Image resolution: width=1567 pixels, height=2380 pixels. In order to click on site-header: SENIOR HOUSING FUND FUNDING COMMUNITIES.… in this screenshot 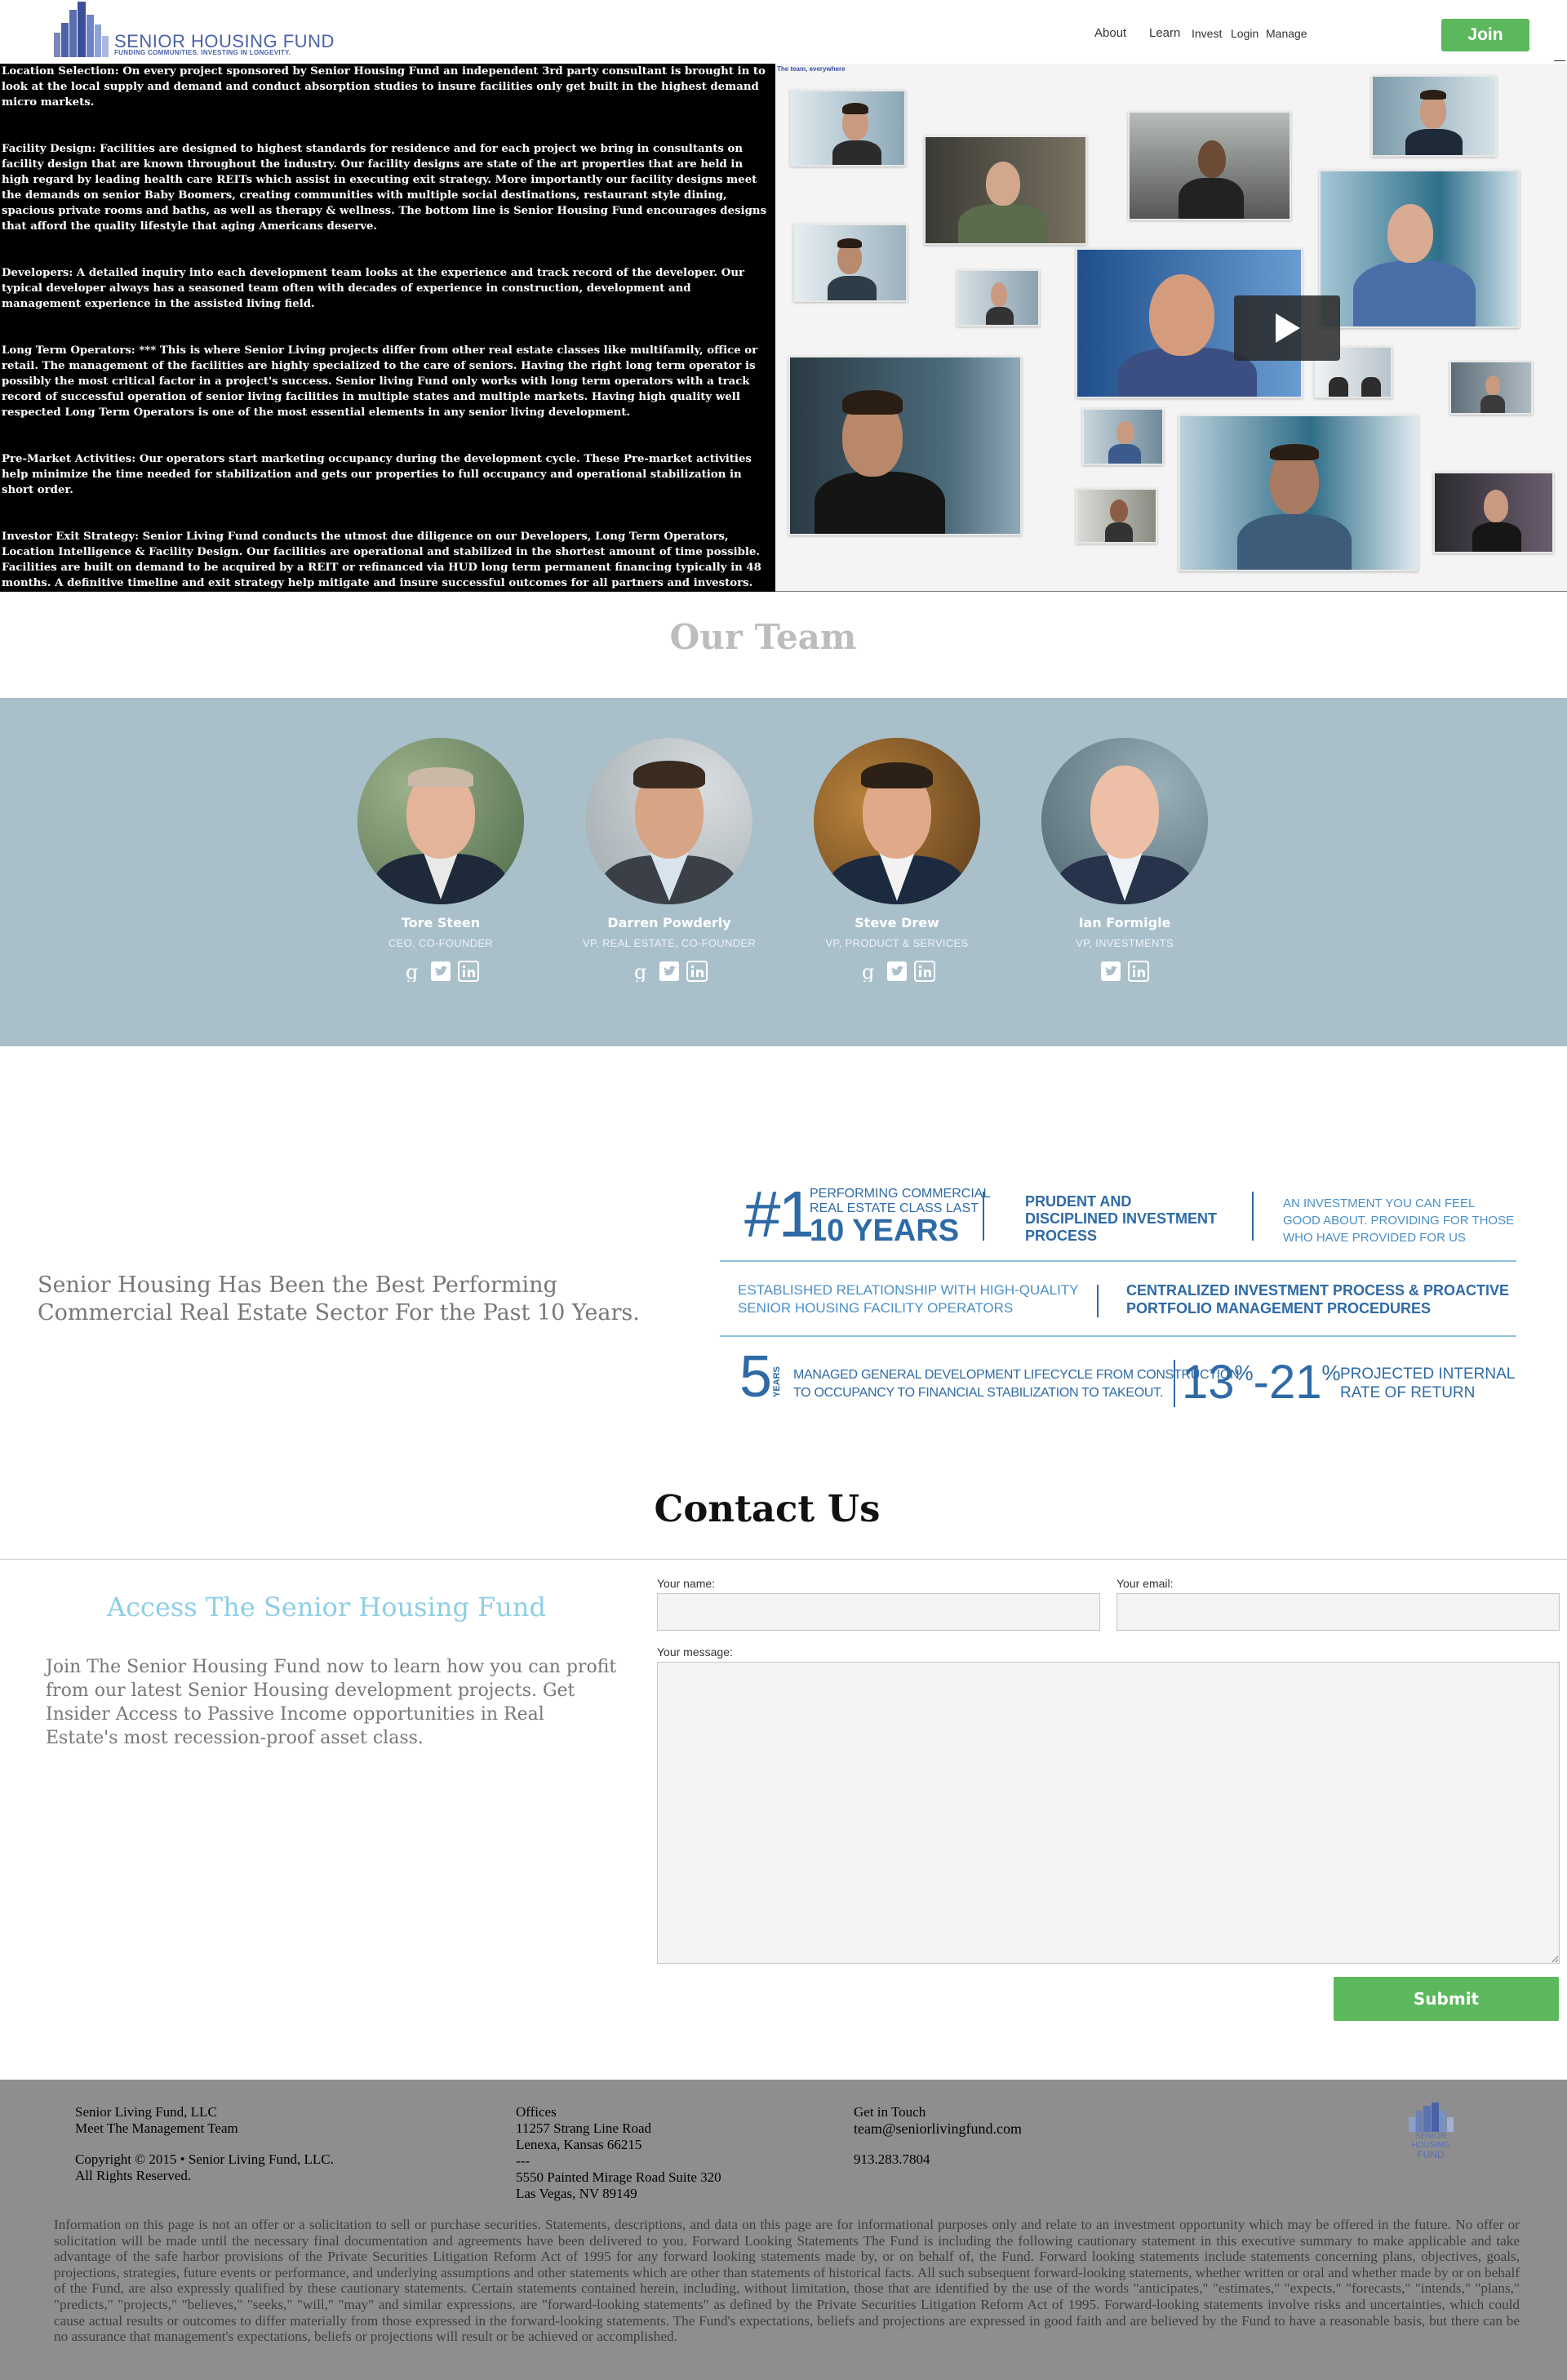, I will do `click(783, 32)`.